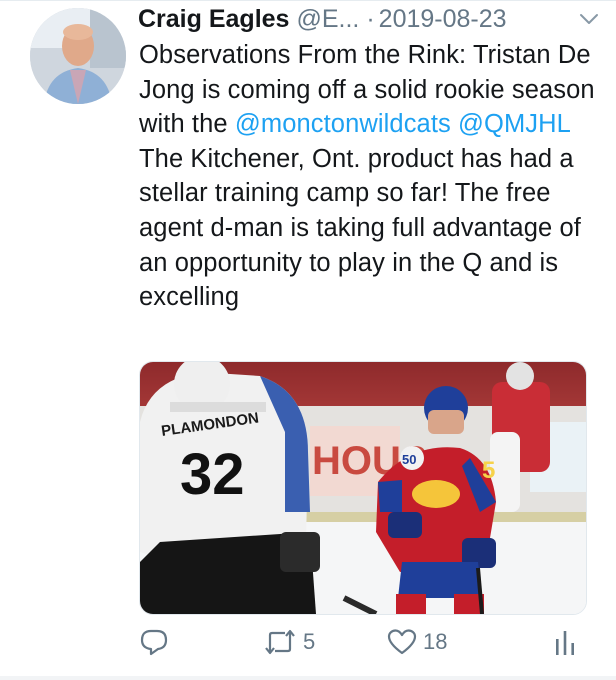 This screenshot has height=680, width=616. Describe the element at coordinates (435, 641) in the screenshot. I see `like-count: 18` at that location.